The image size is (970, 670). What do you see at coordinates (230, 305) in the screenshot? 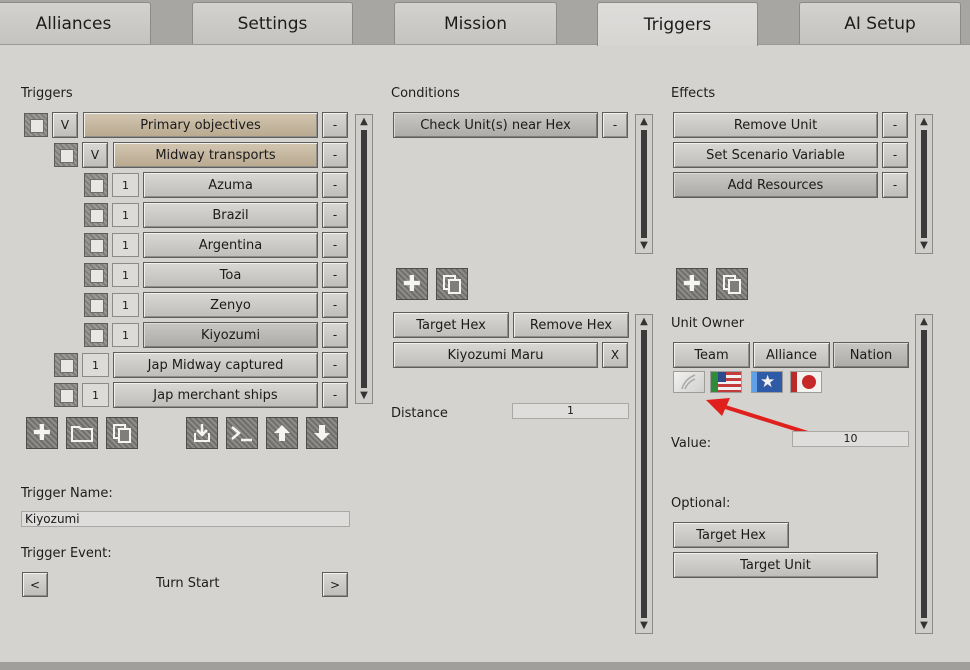
I see `trigger-item: Zenyo` at bounding box center [230, 305].